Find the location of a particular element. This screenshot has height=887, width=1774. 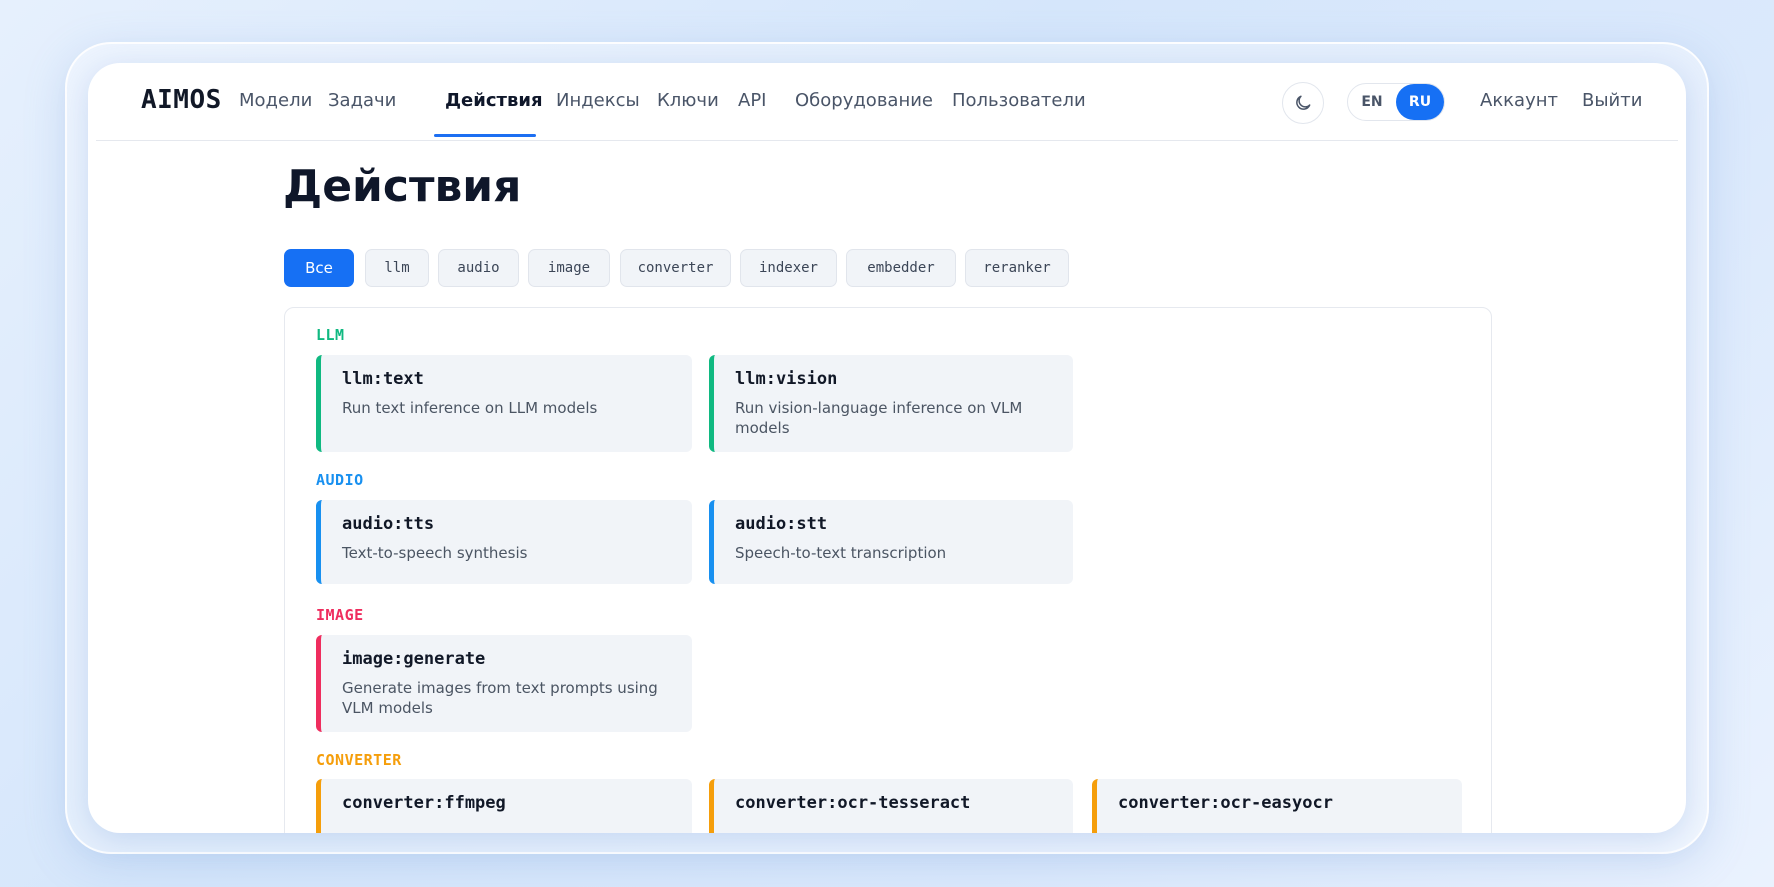

group-title-converter: CONVERTER is located at coordinates (359, 760).